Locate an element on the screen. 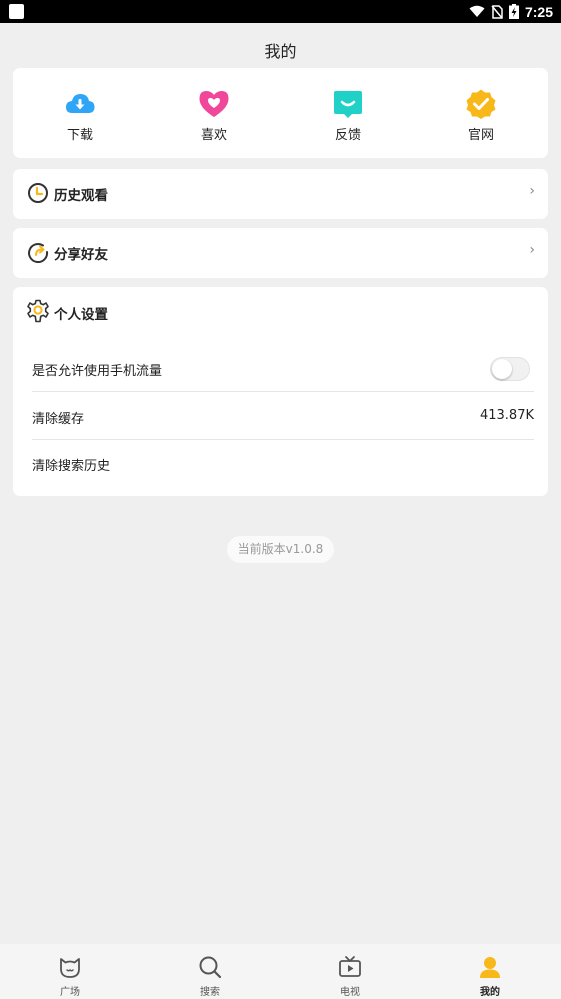  share-label: 分享好友 is located at coordinates (81, 255).